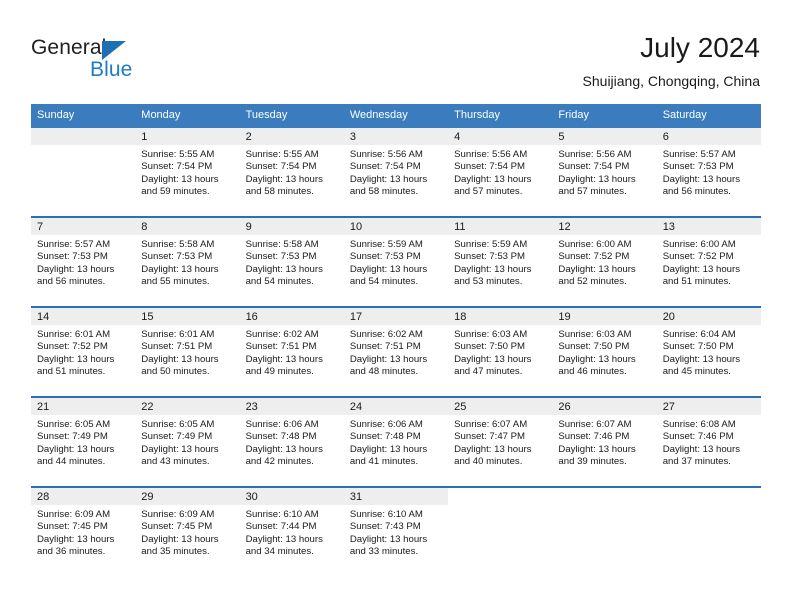  What do you see at coordinates (604, 226) in the screenshot?
I see `day-number: 12` at bounding box center [604, 226].